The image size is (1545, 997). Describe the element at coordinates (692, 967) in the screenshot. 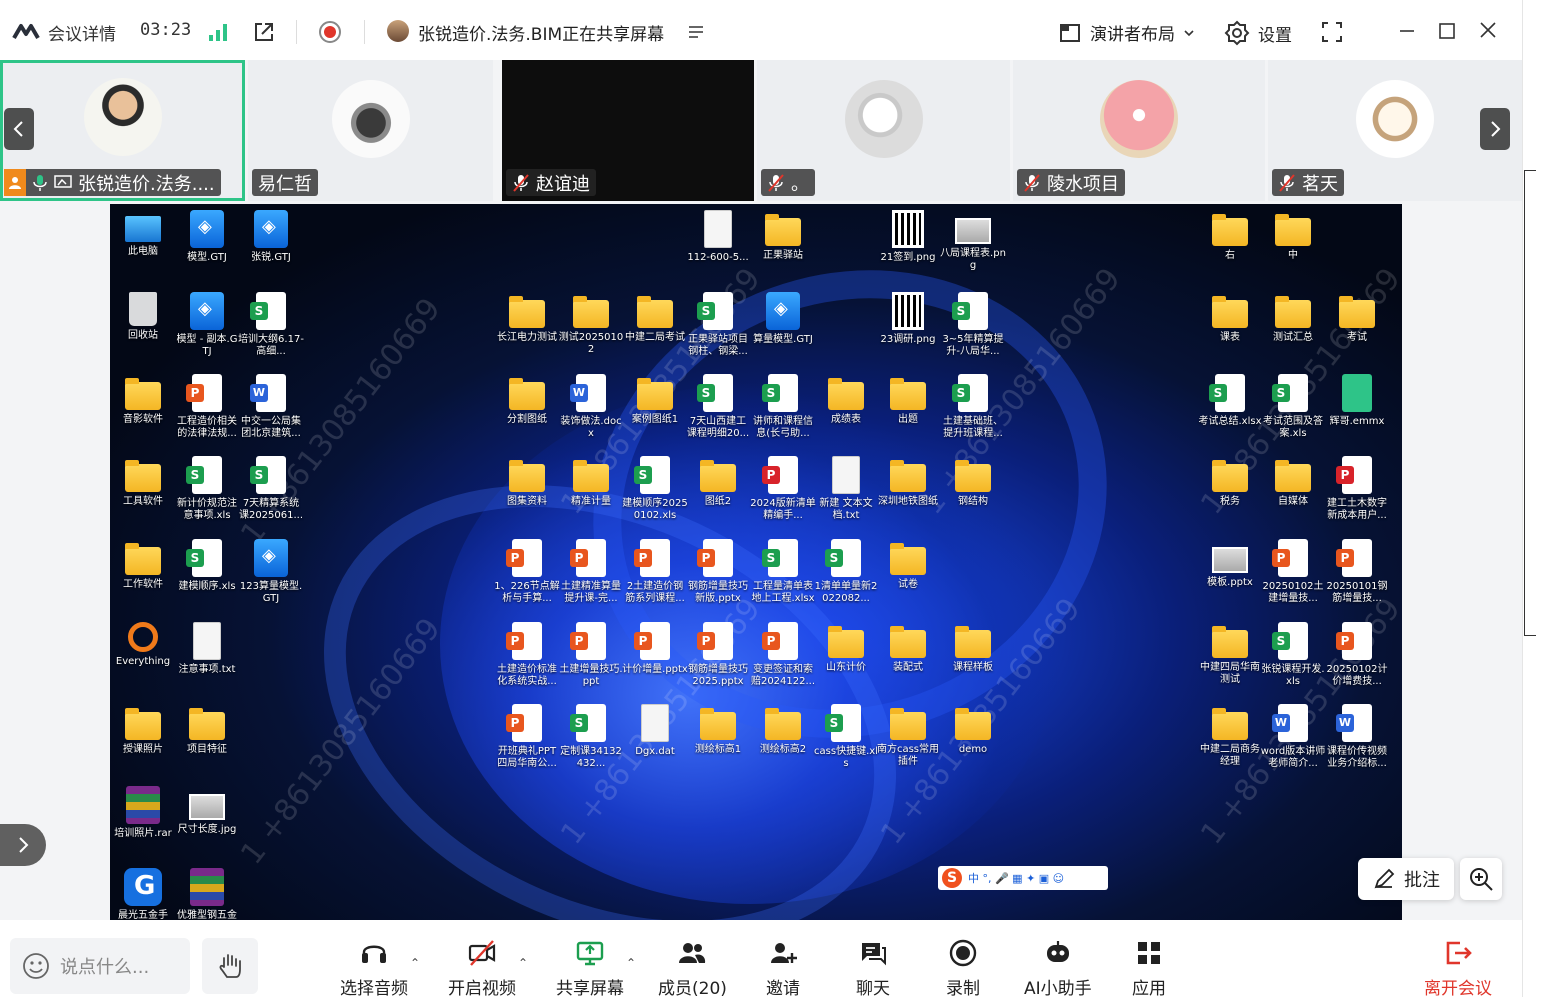

I see `members-button: 成员(20)` at that location.